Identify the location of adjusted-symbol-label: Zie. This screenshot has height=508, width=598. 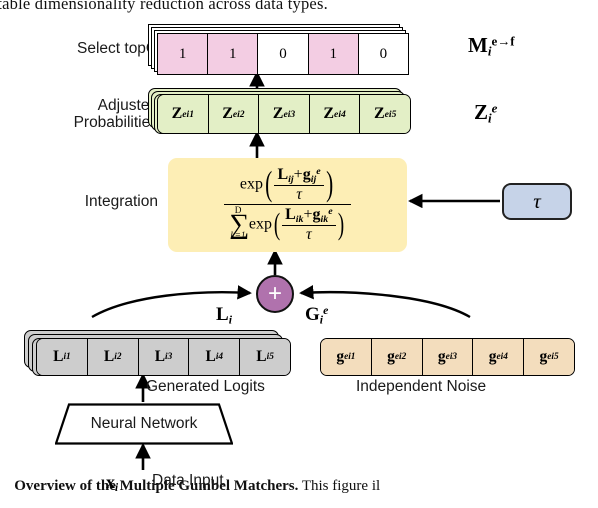
(486, 113).